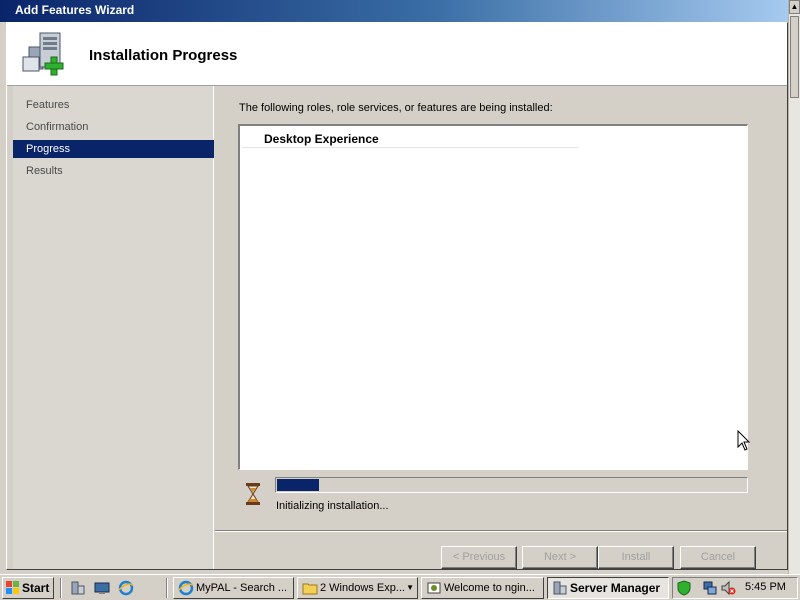  Describe the element at coordinates (394, 11) in the screenshot. I see `title-bar: Add Features Wizard` at that location.